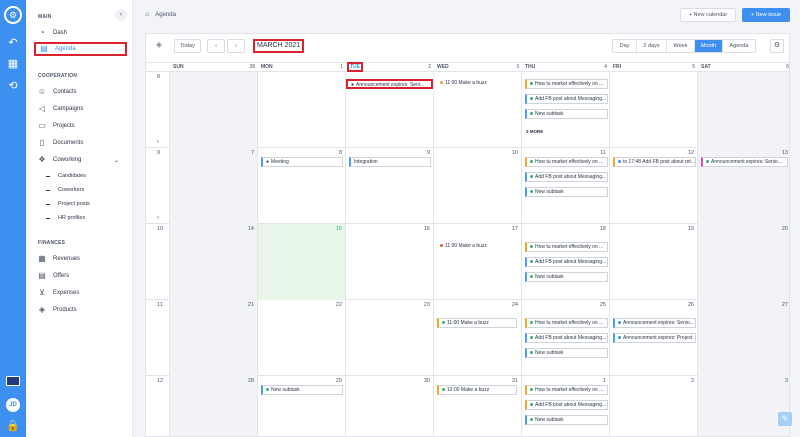 Image resolution: width=800 pixels, height=437 pixels. What do you see at coordinates (65, 218) in the screenshot?
I see `sidebar-subitem-hr-profiles: HR profiles` at bounding box center [65, 218].